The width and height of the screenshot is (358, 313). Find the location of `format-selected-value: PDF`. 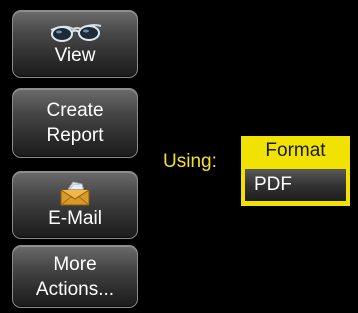

format-selected-value: PDF is located at coordinates (295, 185).